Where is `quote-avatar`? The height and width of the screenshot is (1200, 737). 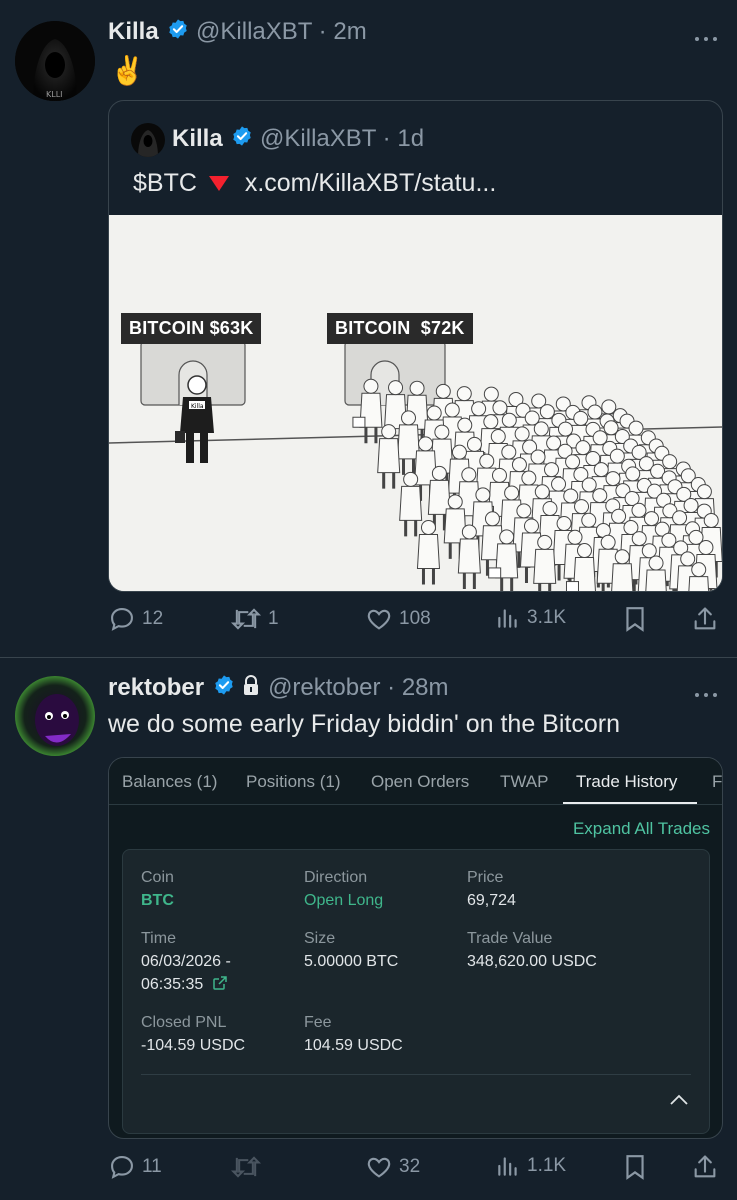
quote-avatar is located at coordinates (148, 140).